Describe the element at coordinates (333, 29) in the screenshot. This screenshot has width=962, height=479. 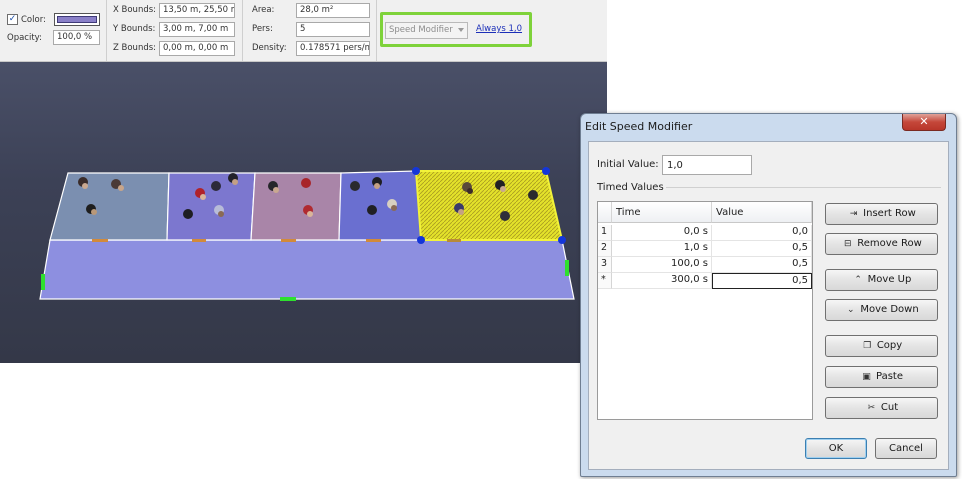
I see `pers-field: 5` at that location.